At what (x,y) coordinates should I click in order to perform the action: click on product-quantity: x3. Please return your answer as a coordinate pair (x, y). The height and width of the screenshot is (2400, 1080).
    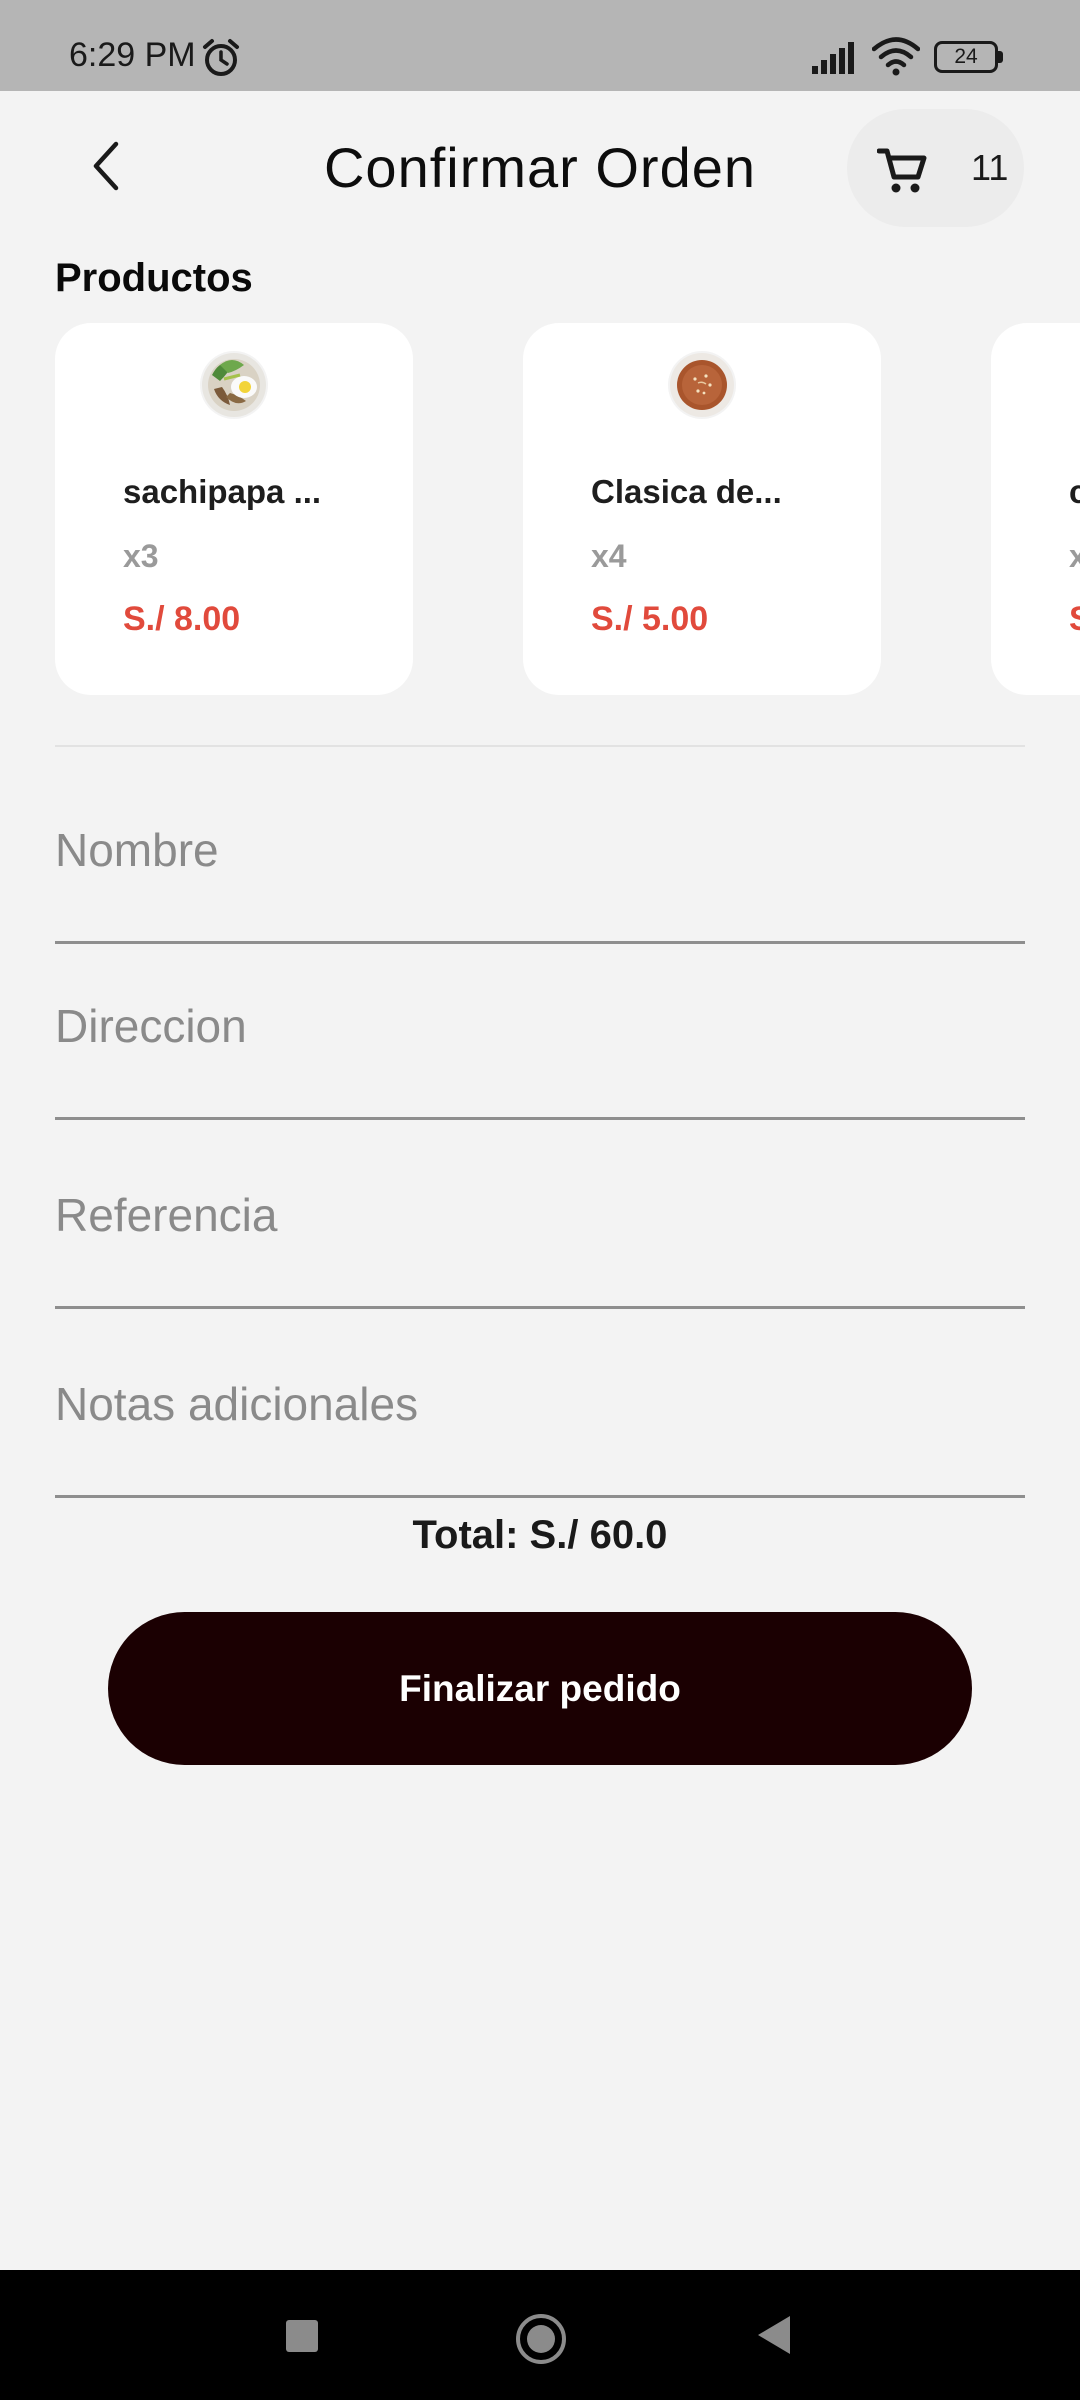
    Looking at the image, I should click on (141, 556).